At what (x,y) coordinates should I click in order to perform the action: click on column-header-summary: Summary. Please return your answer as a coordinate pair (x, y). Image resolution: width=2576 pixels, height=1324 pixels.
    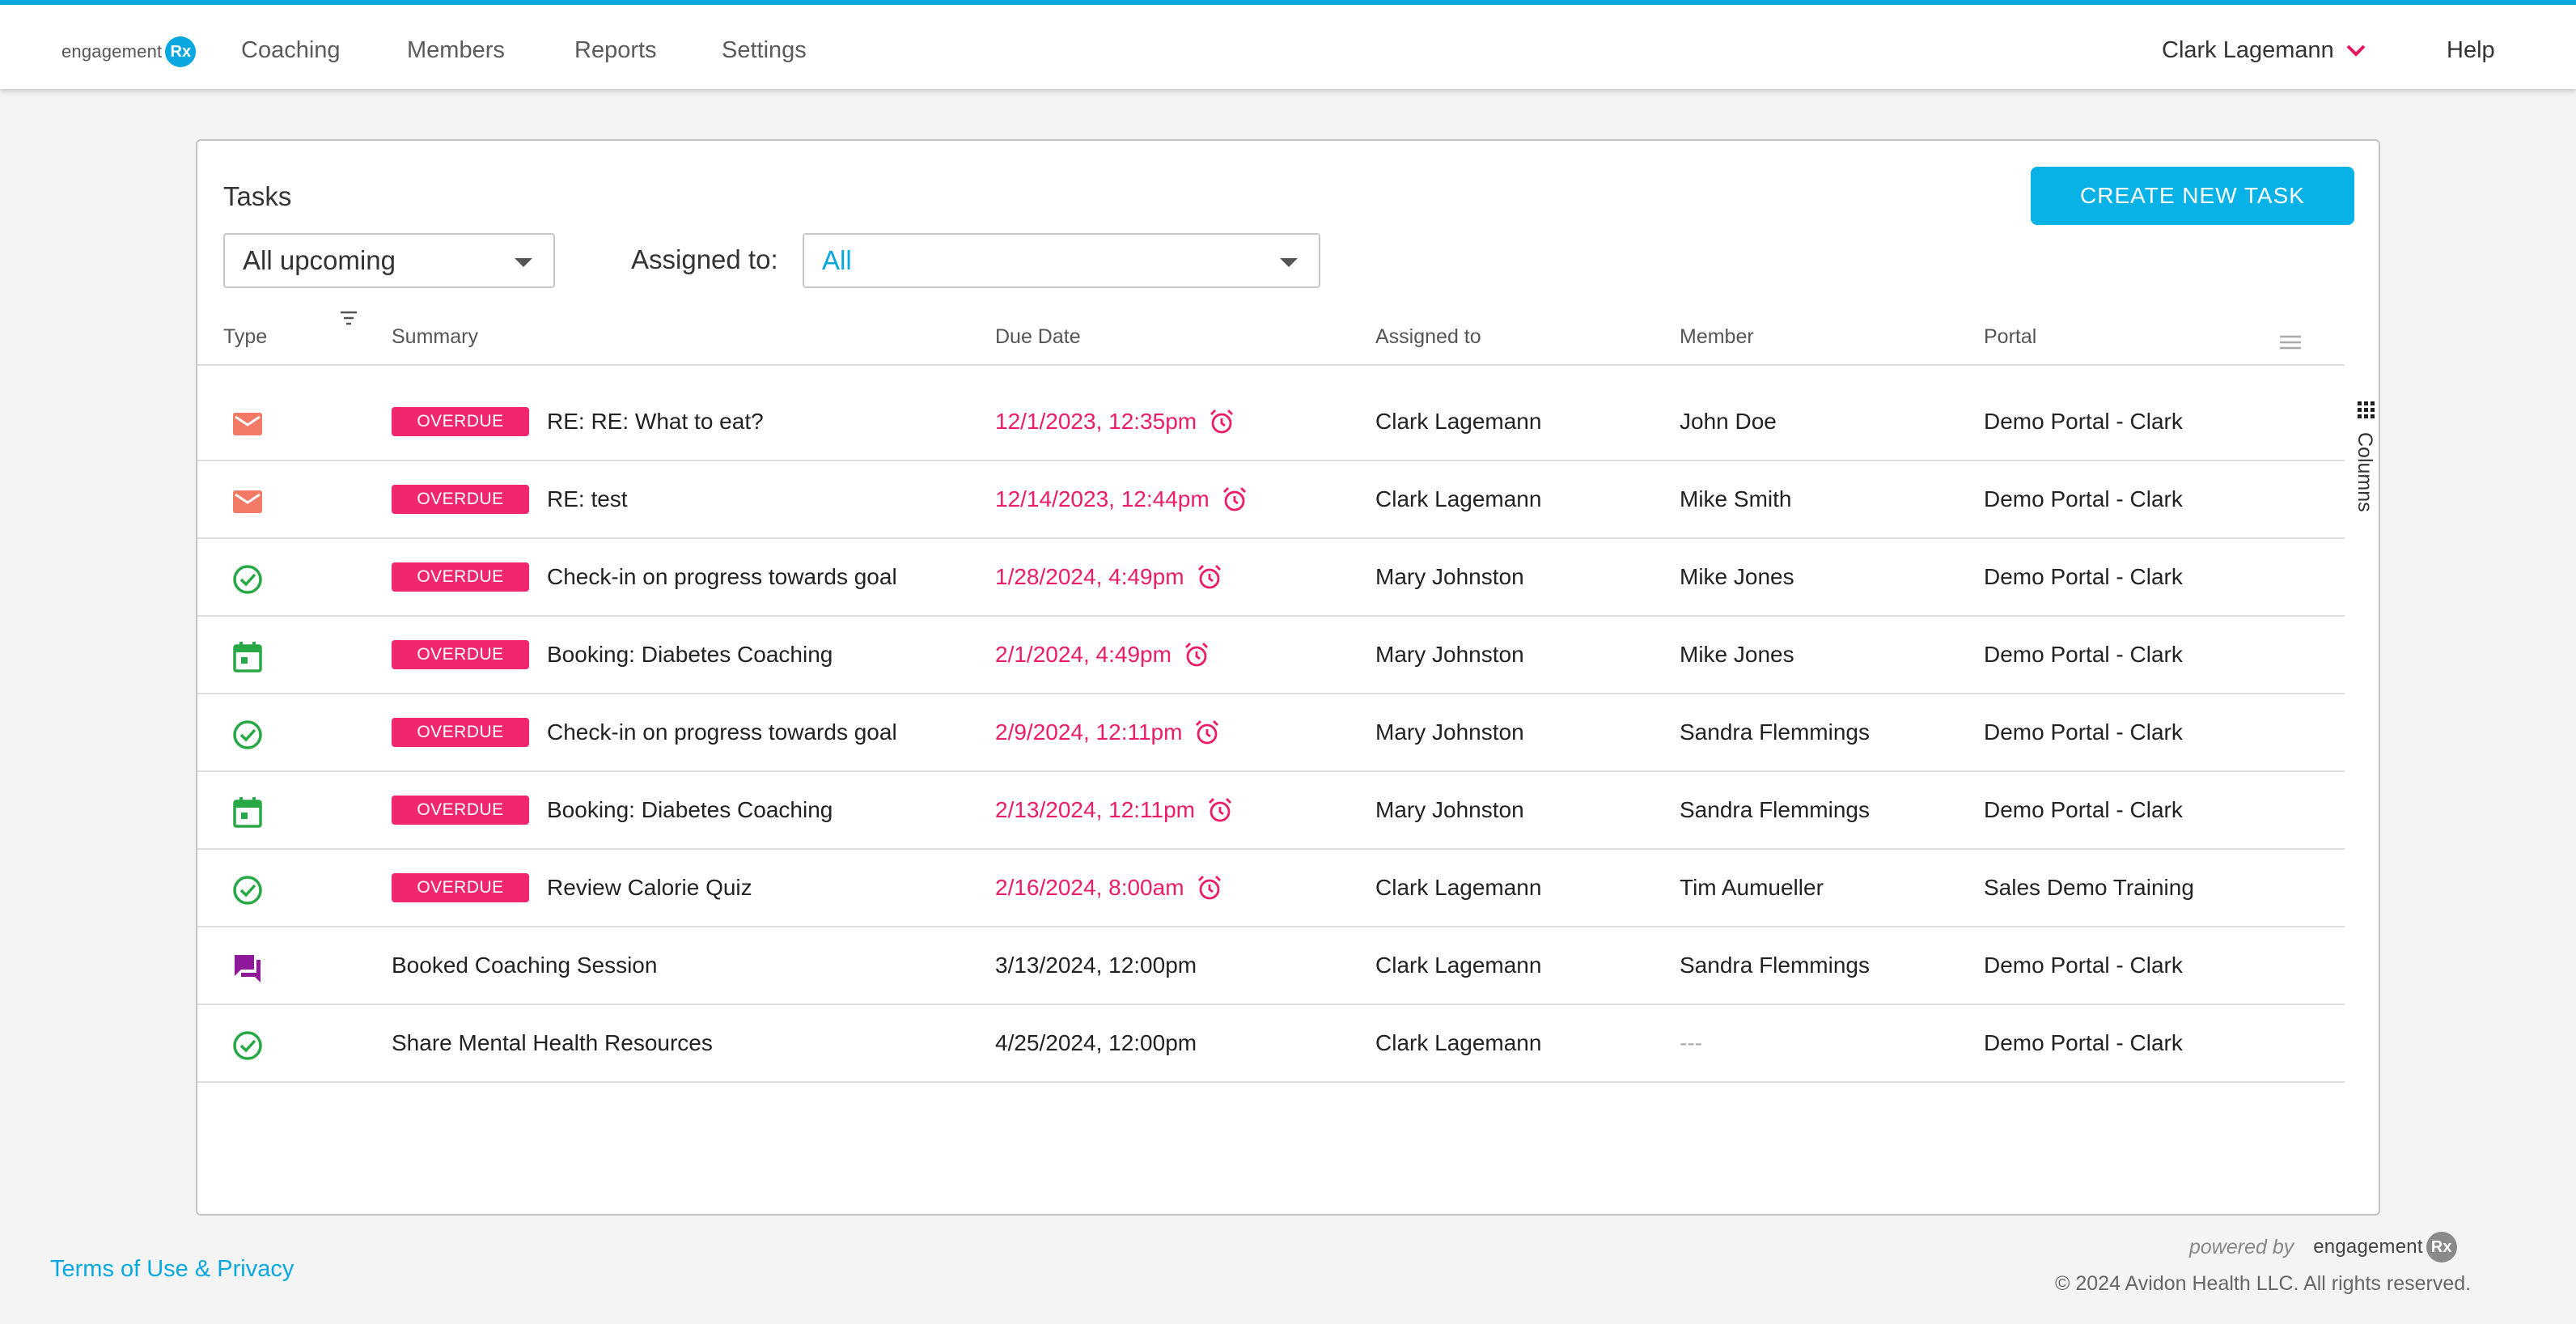
    Looking at the image, I should click on (435, 337).